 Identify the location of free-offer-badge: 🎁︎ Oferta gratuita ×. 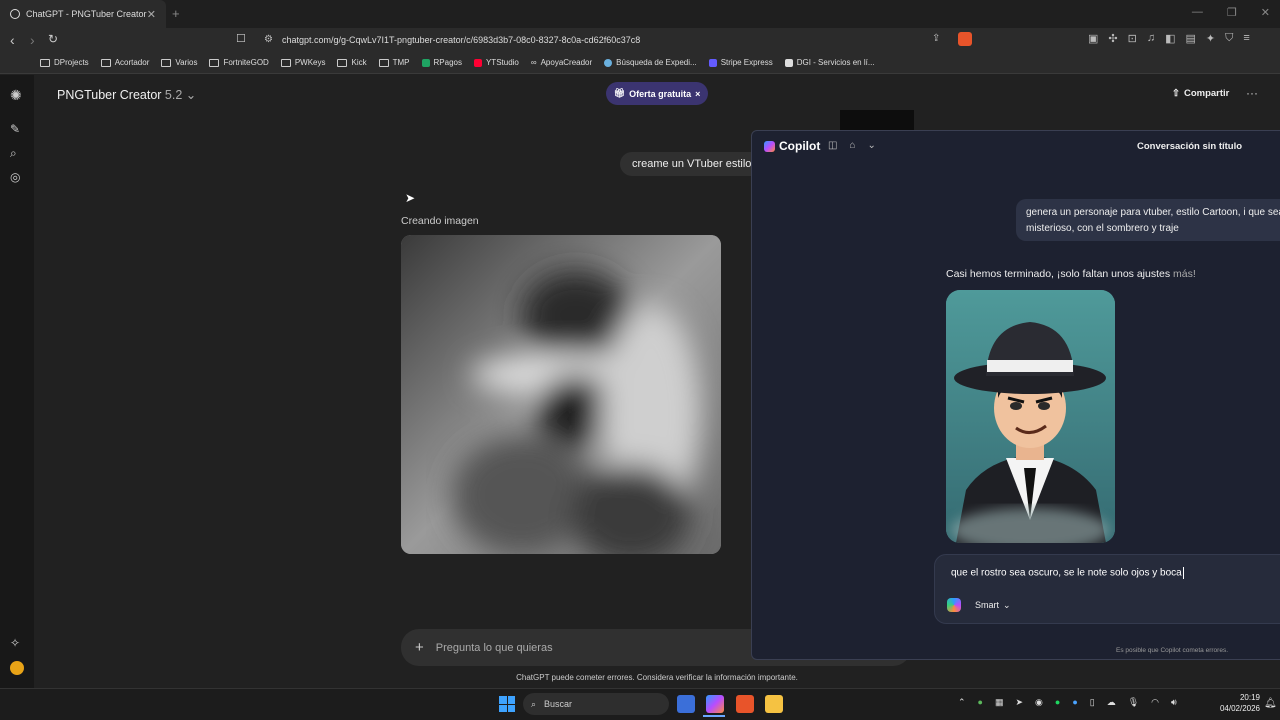
(657, 93).